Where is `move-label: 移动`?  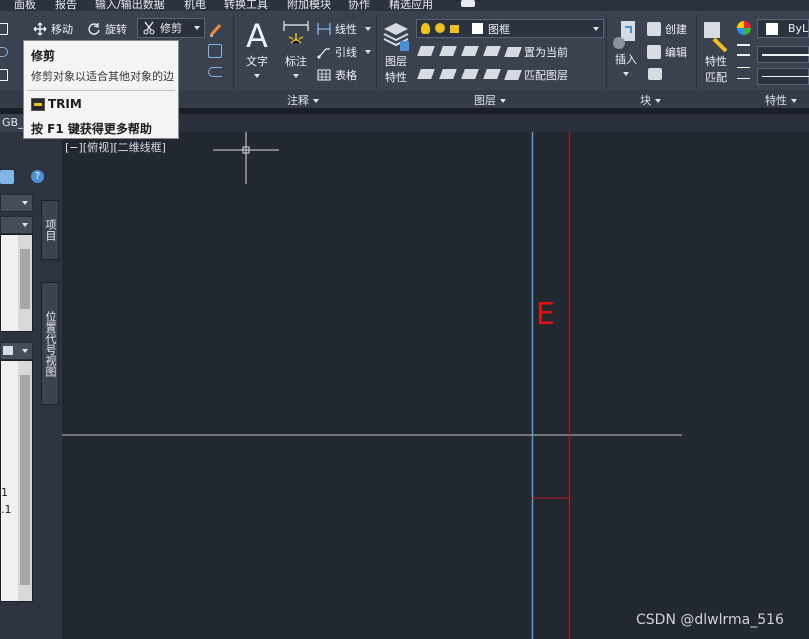
move-label: 移动 is located at coordinates (62, 29).